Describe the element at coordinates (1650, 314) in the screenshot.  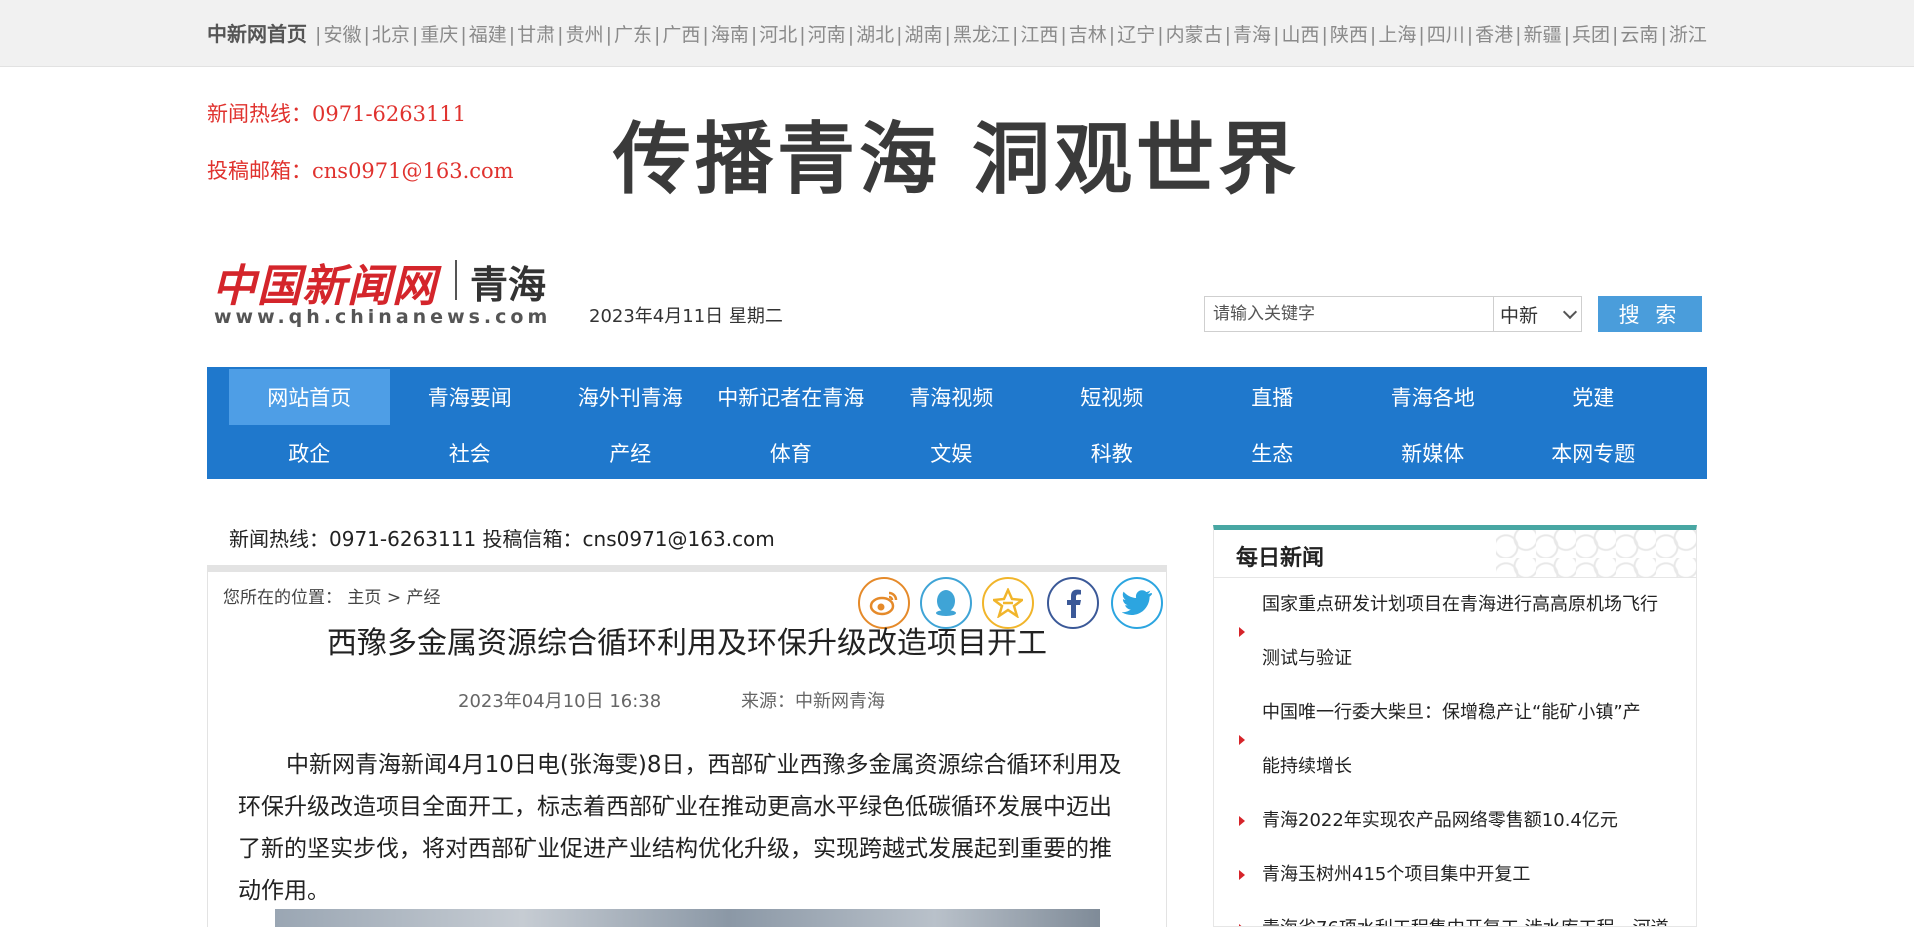
I see `search-button: 搜 索` at that location.